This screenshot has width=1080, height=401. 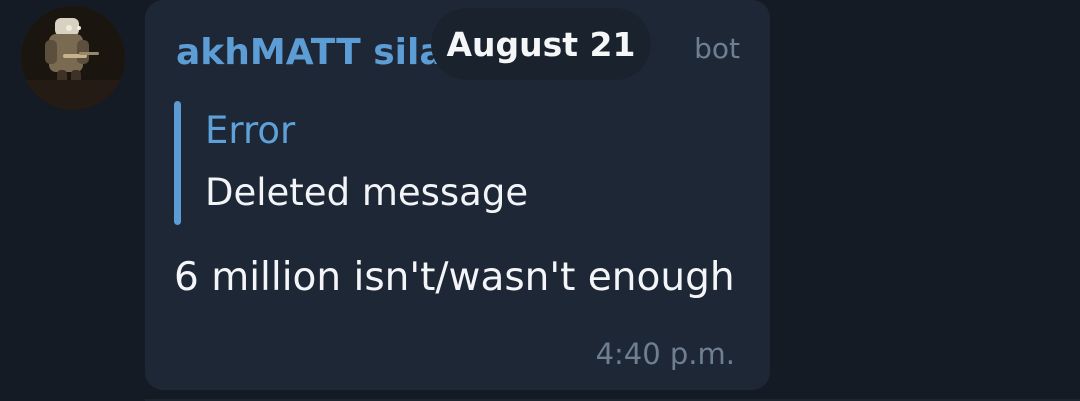 I want to click on sender-avatar, so click(x=73, y=58).